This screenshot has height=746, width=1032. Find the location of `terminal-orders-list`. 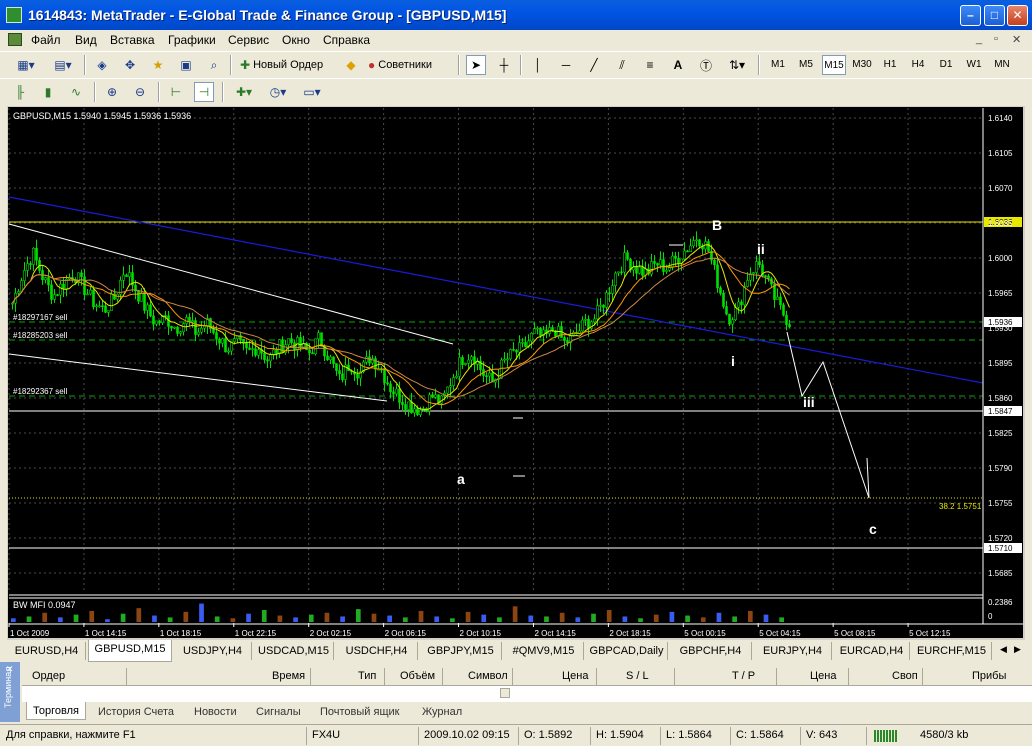

terminal-orders-list is located at coordinates (527, 694).